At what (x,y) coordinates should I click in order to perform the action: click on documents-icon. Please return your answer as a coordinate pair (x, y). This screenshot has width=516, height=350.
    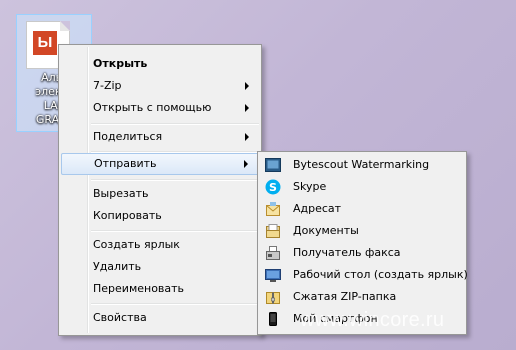
    Looking at the image, I should click on (273, 231).